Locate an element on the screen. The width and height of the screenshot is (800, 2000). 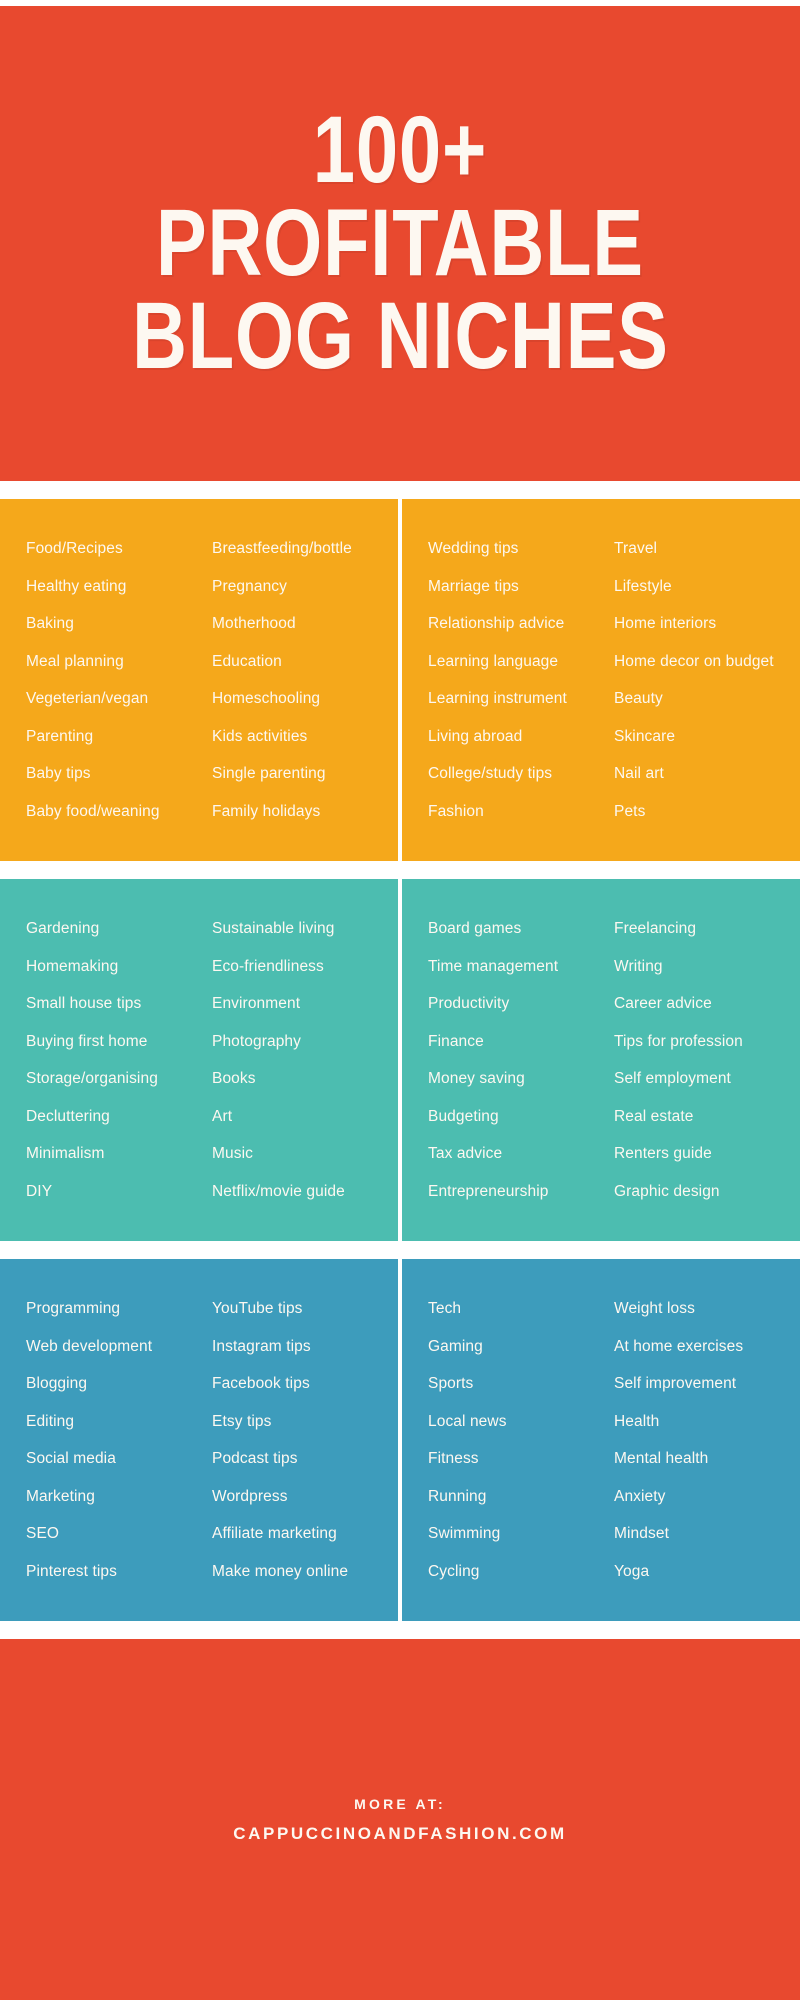
list-item: Baby food/weaning is located at coordinates (119, 811).